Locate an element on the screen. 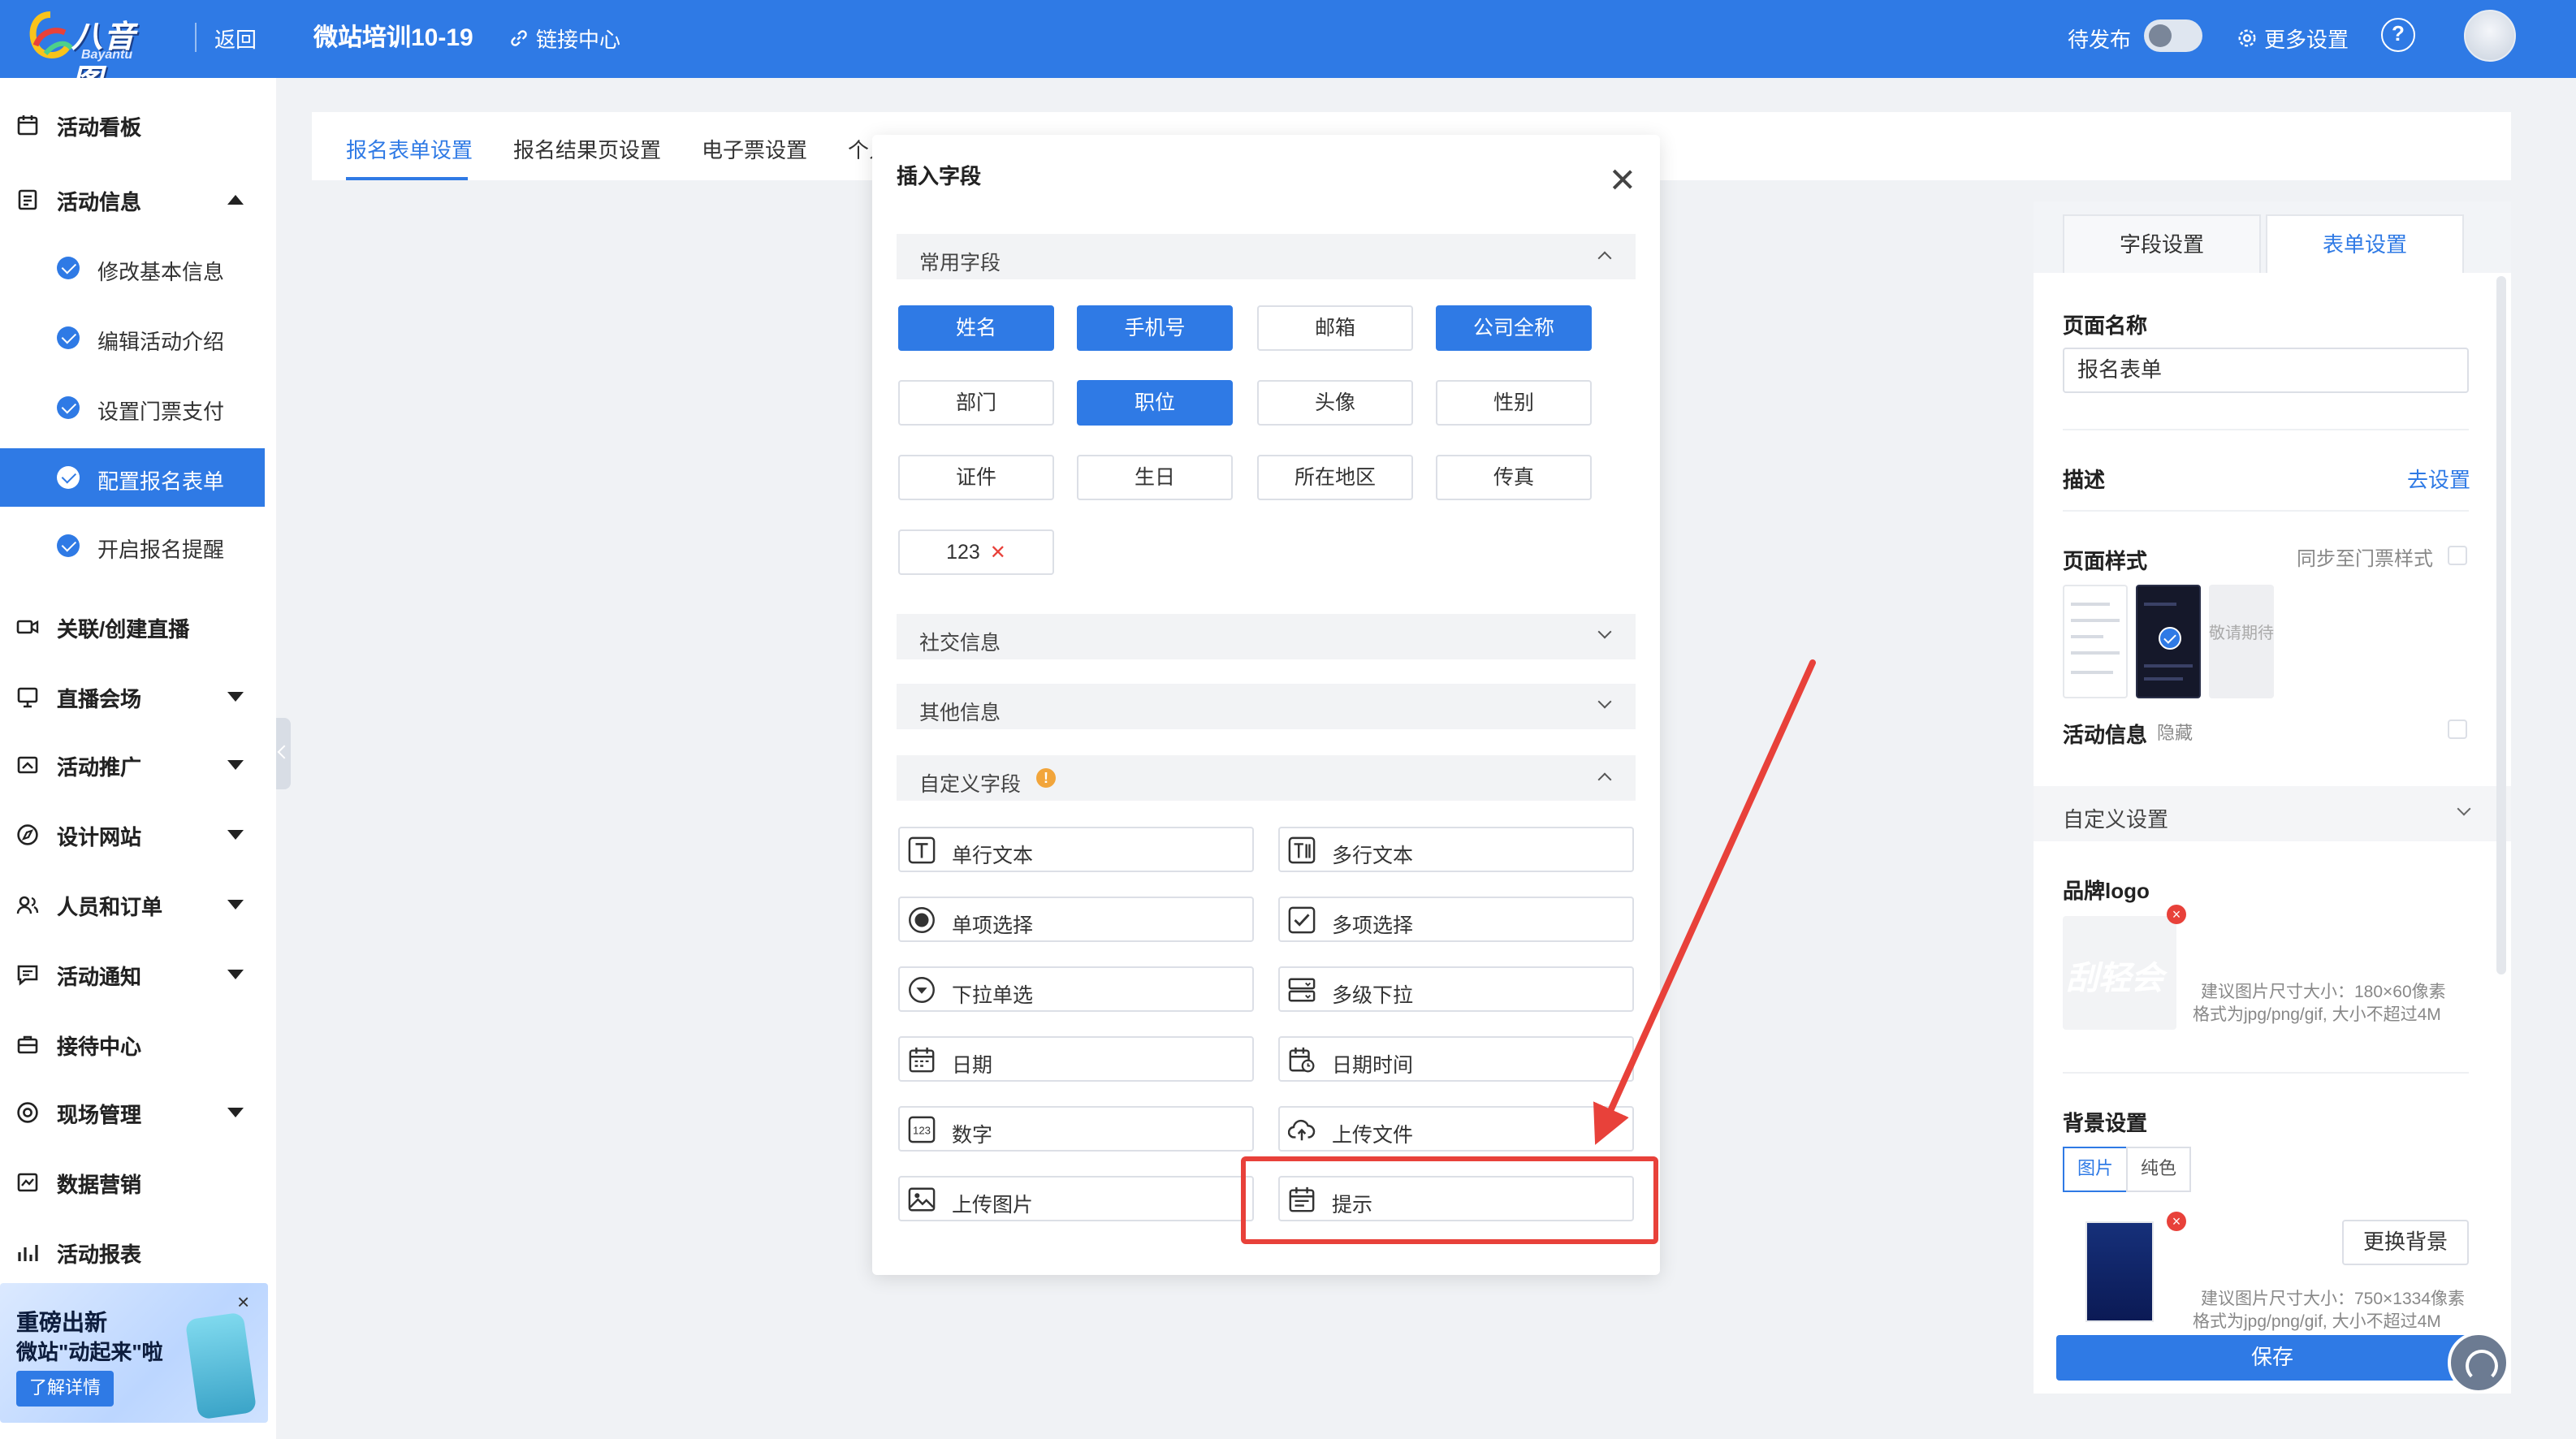 The image size is (2576, 1439). group-other-info: 其他信息 is located at coordinates (1267, 706).